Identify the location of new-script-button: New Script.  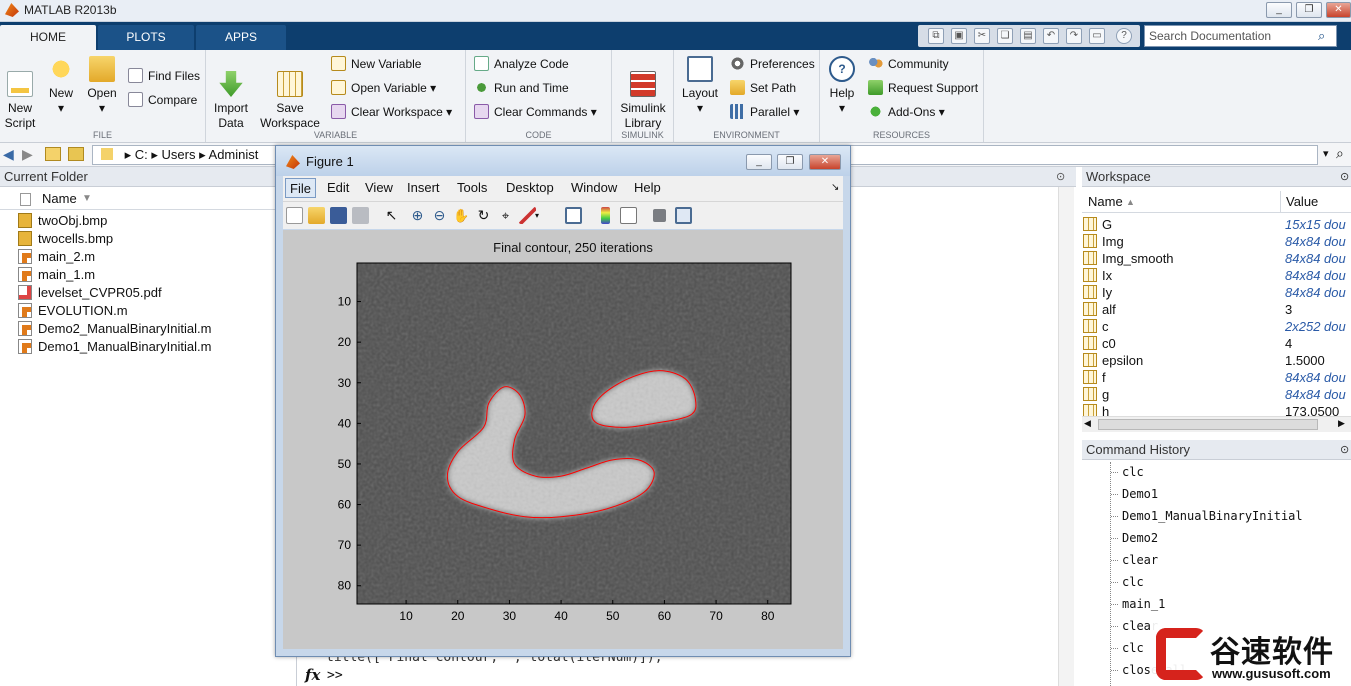
(20, 93).